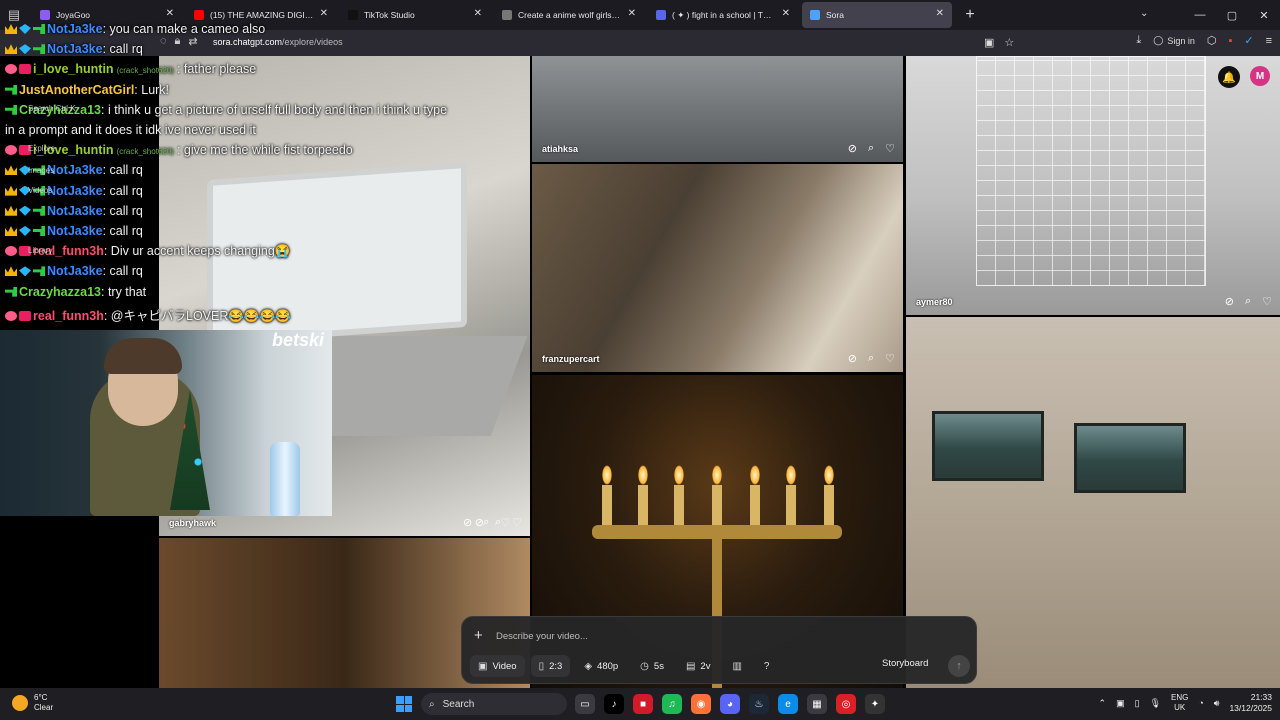  Describe the element at coordinates (504, 666) in the screenshot. I see `option-label: Video` at that location.